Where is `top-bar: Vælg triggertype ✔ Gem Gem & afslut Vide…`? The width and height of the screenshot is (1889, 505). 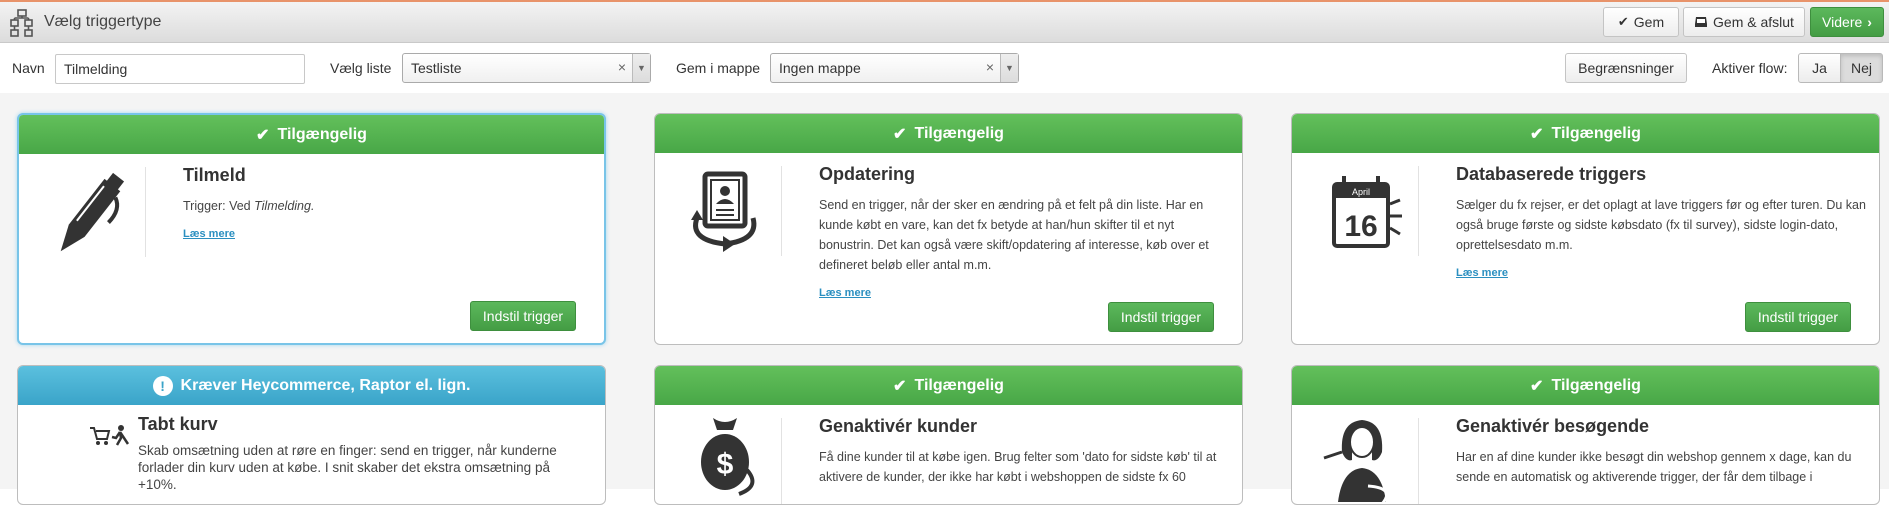 top-bar: Vælg triggertype ✔ Gem Gem & afslut Vide… is located at coordinates (944, 21).